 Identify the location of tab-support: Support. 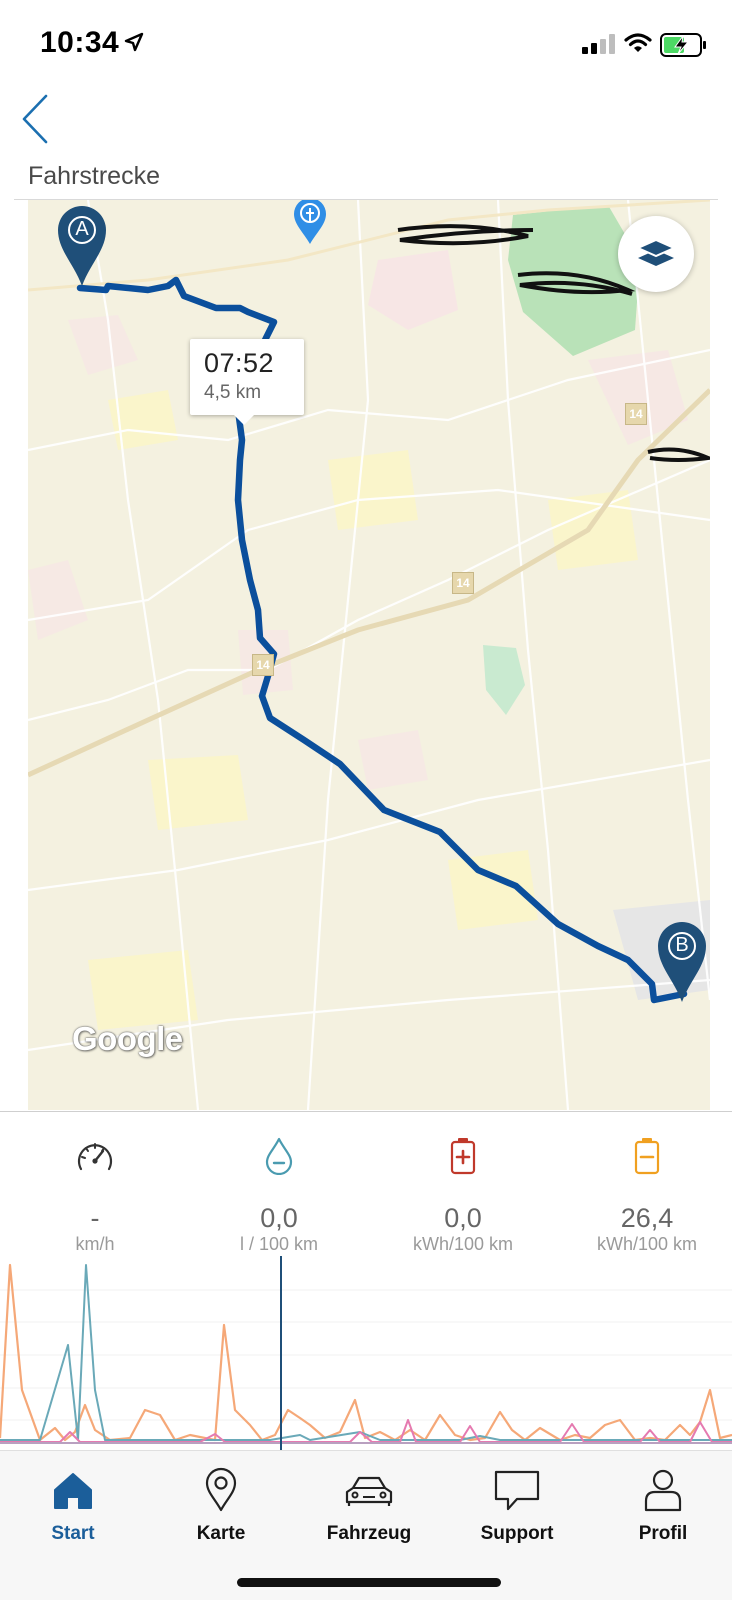
(517, 1511).